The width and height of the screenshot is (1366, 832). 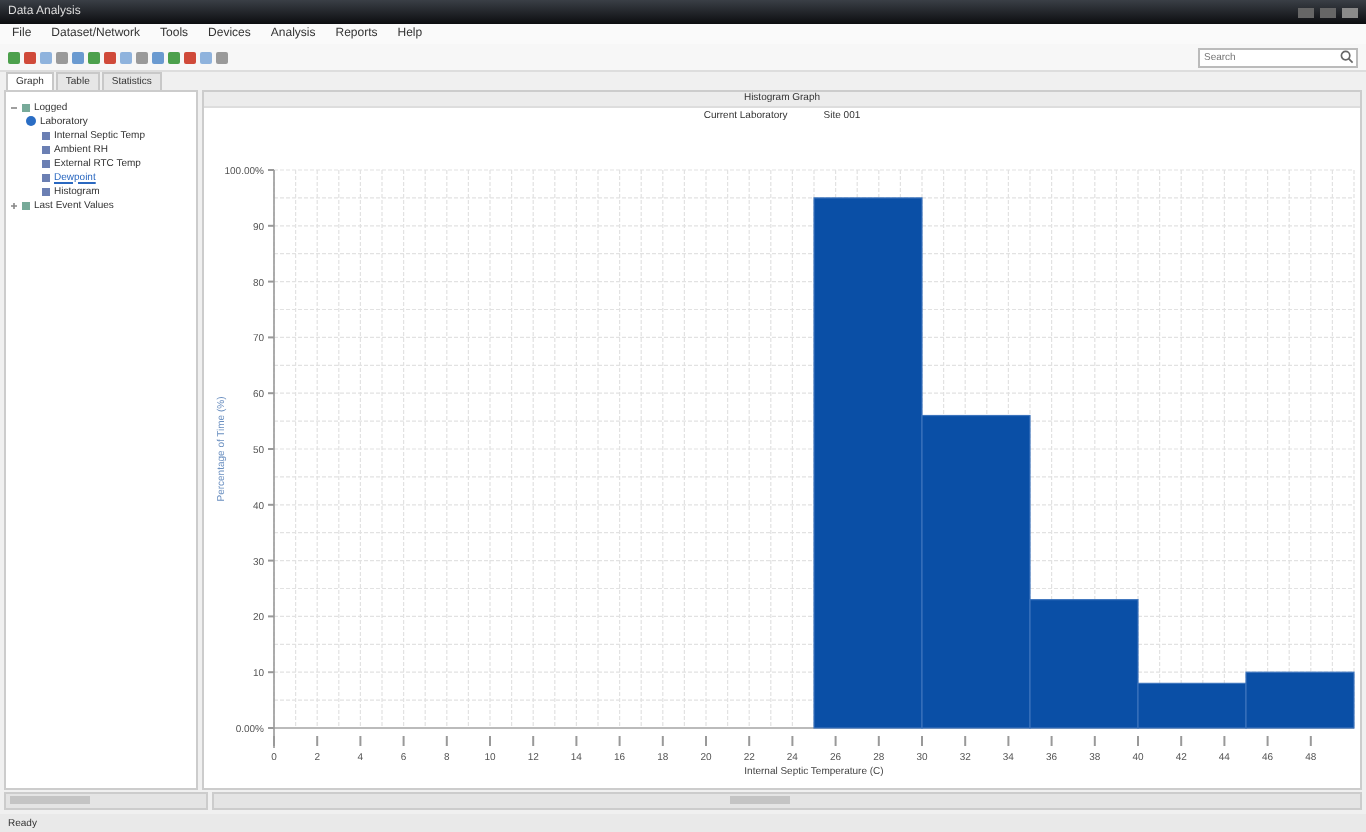 What do you see at coordinates (1347, 57) in the screenshot?
I see `search-icon` at bounding box center [1347, 57].